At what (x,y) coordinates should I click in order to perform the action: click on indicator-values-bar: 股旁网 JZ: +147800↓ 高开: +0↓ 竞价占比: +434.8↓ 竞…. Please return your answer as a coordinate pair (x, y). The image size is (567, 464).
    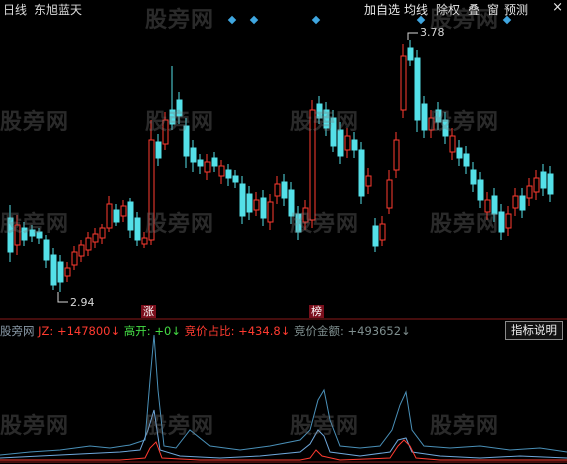
    Looking at the image, I should click on (205, 330).